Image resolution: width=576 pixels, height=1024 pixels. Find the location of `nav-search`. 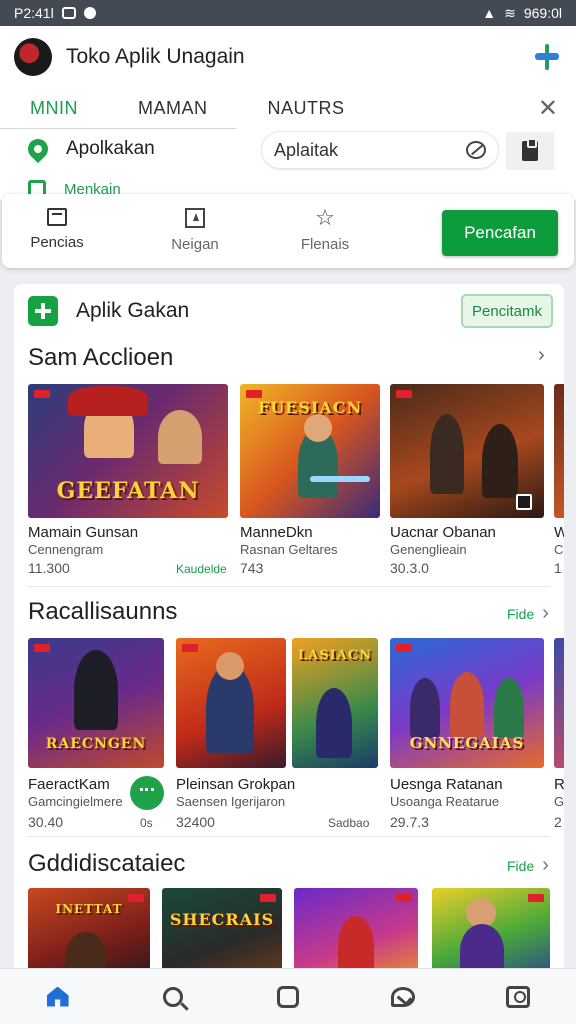

nav-search is located at coordinates (173, 997).